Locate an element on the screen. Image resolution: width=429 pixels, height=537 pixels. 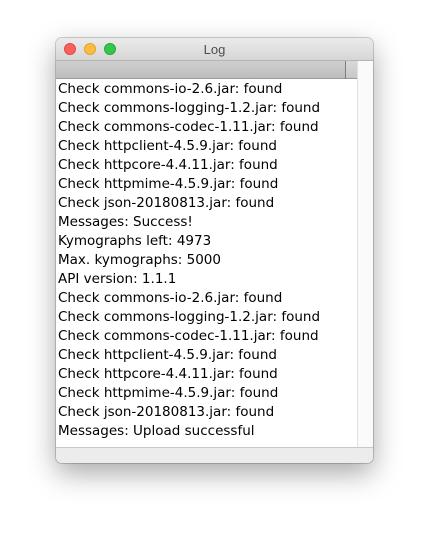
title-bar: Log is located at coordinates (214, 49).